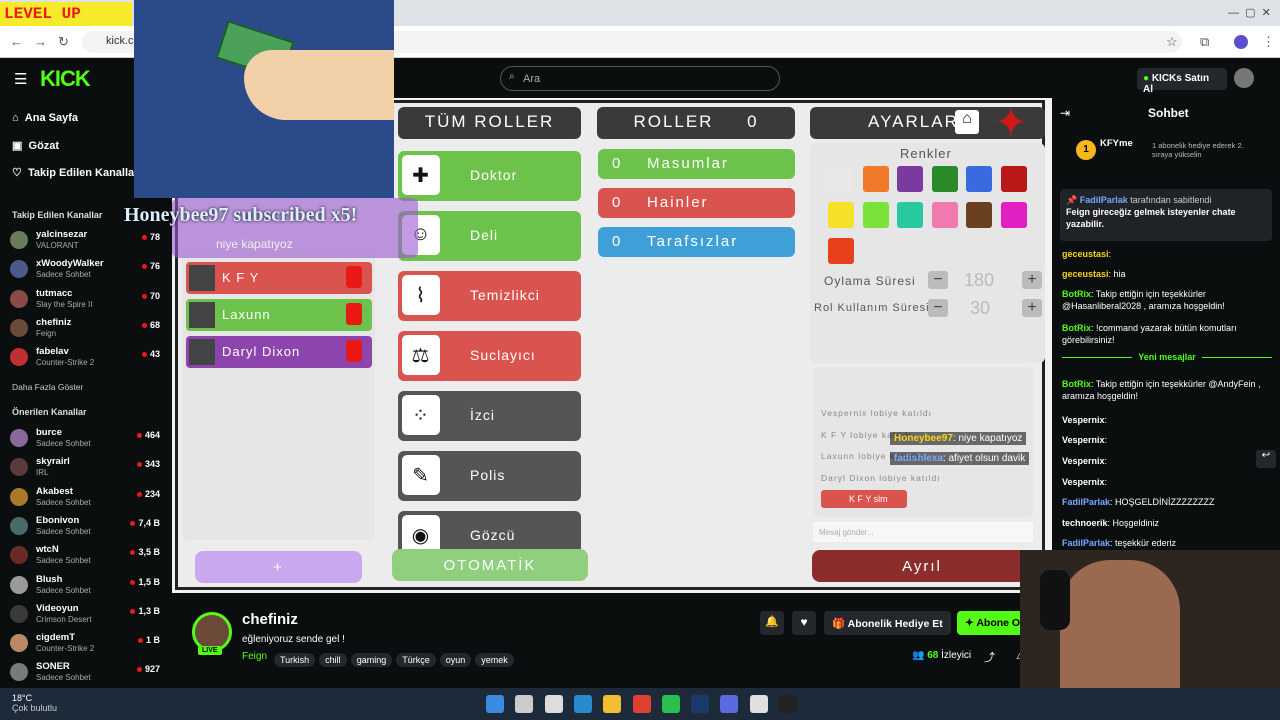  What do you see at coordinates (35, 145) in the screenshot?
I see `nav-browse: ▣ Gözat` at bounding box center [35, 145].